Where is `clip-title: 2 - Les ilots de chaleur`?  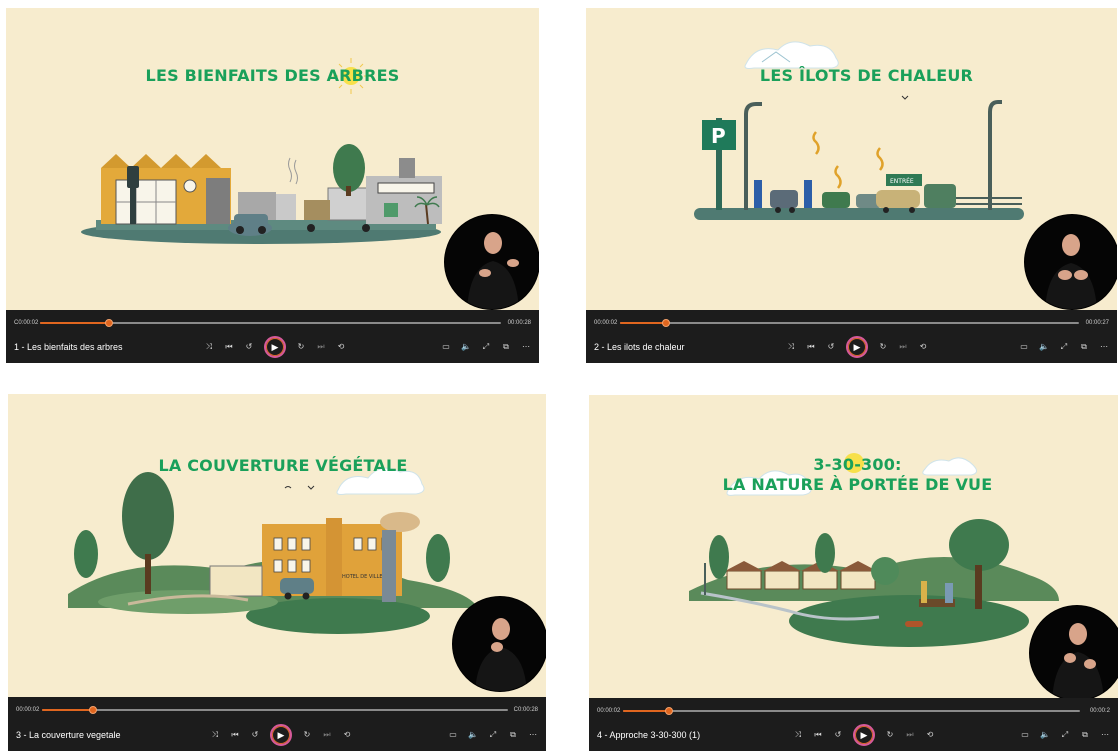
clip-title: 2 - Les ilots de chaleur is located at coordinates (639, 347).